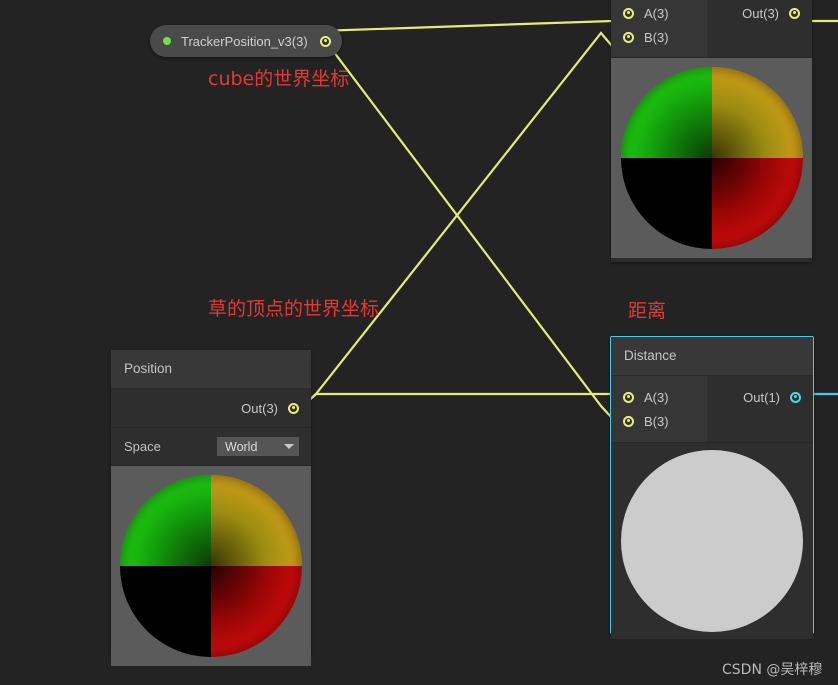 The image size is (838, 685). I want to click on node-top-inputs: A(3) B(3), so click(659, 28).